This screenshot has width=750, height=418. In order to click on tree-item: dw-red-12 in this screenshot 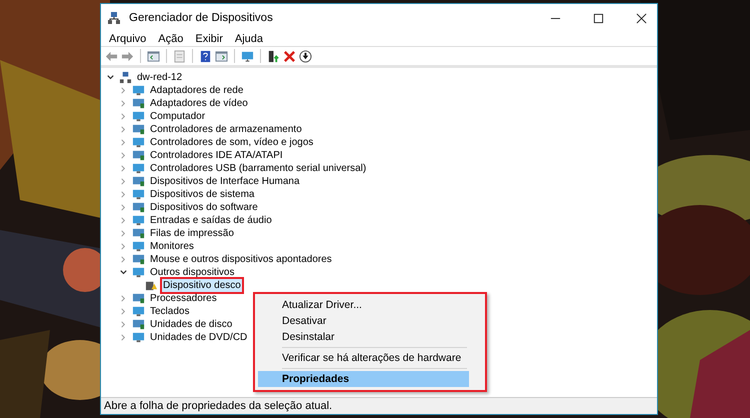, I will do `click(160, 77)`.